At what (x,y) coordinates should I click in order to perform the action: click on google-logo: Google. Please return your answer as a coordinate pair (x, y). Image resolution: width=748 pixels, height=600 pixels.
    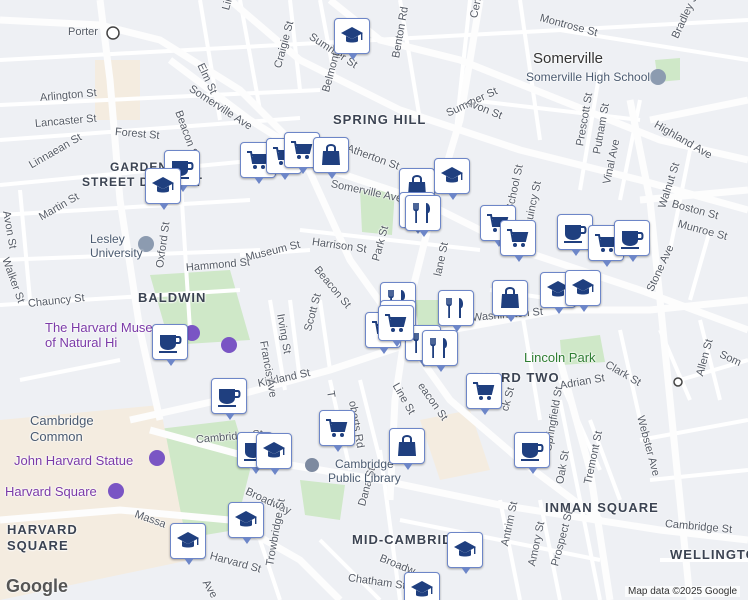
    Looking at the image, I should click on (37, 586).